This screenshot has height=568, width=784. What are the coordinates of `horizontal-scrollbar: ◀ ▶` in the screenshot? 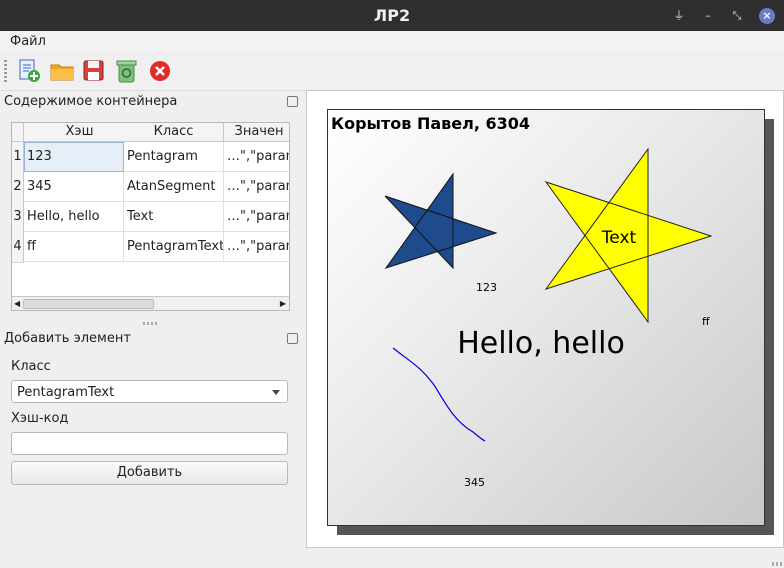 It's located at (150, 303).